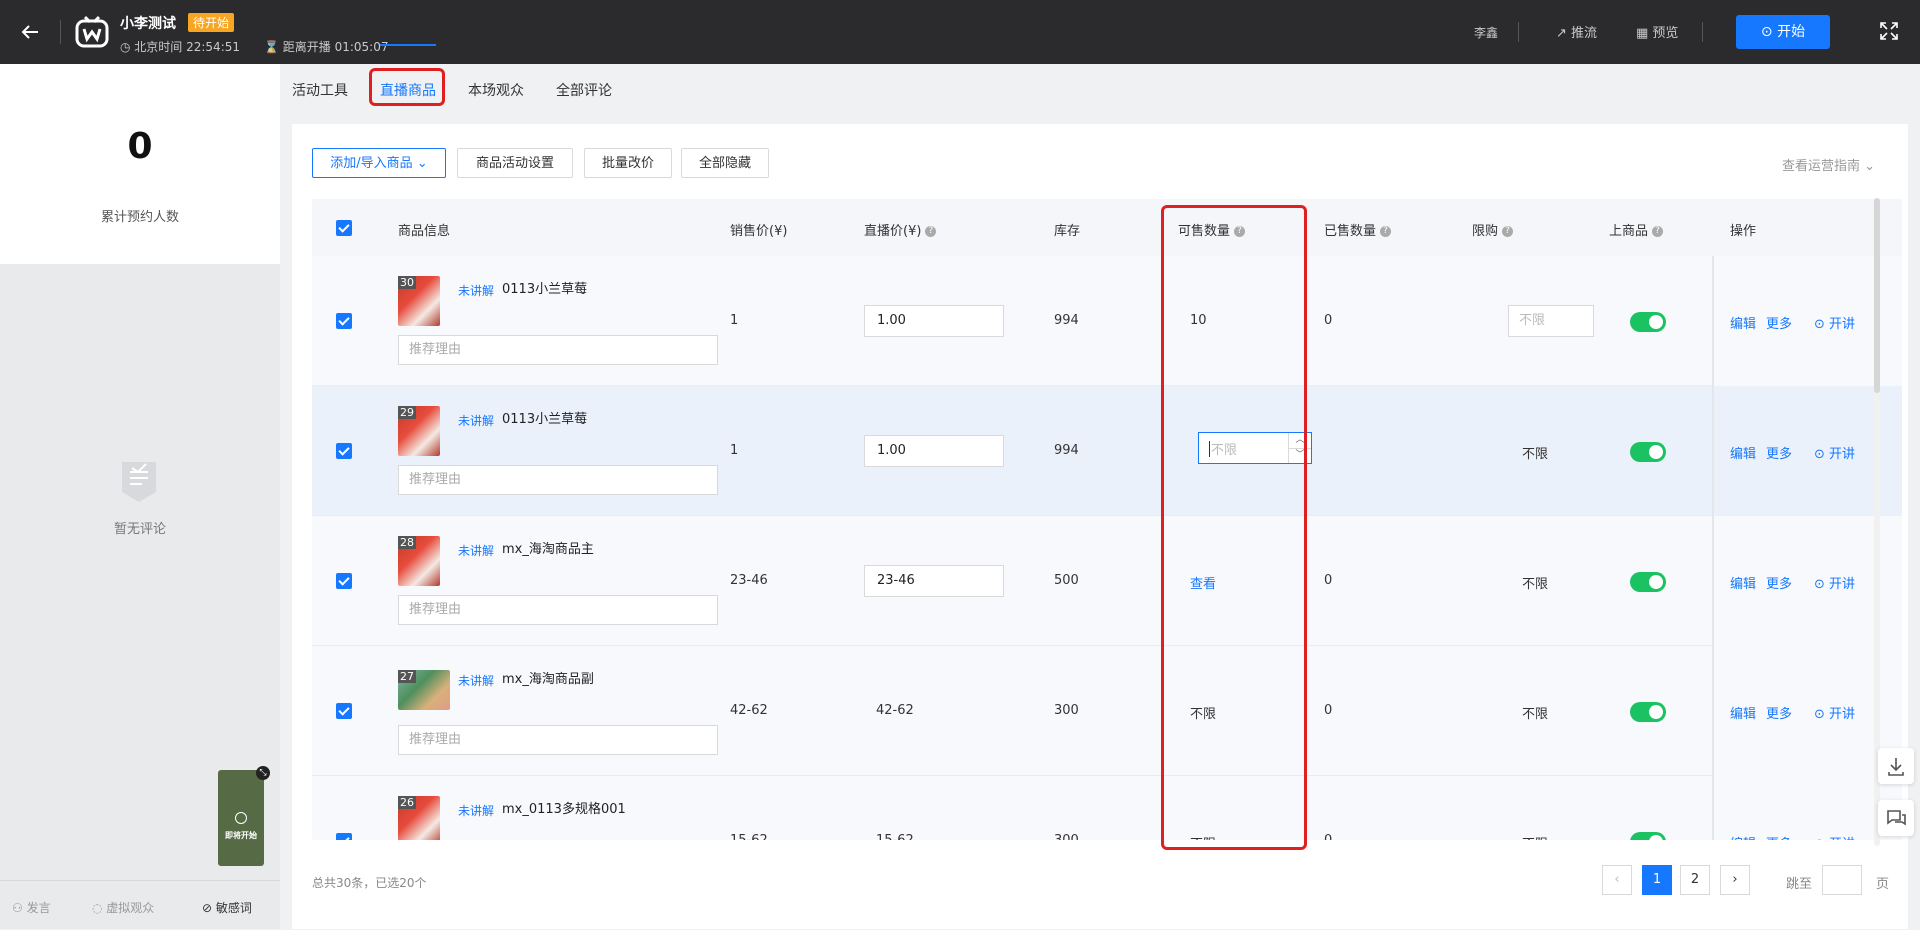 The width and height of the screenshot is (1920, 930). What do you see at coordinates (320, 90) in the screenshot?
I see `tab-activity-tools: 活动工具` at bounding box center [320, 90].